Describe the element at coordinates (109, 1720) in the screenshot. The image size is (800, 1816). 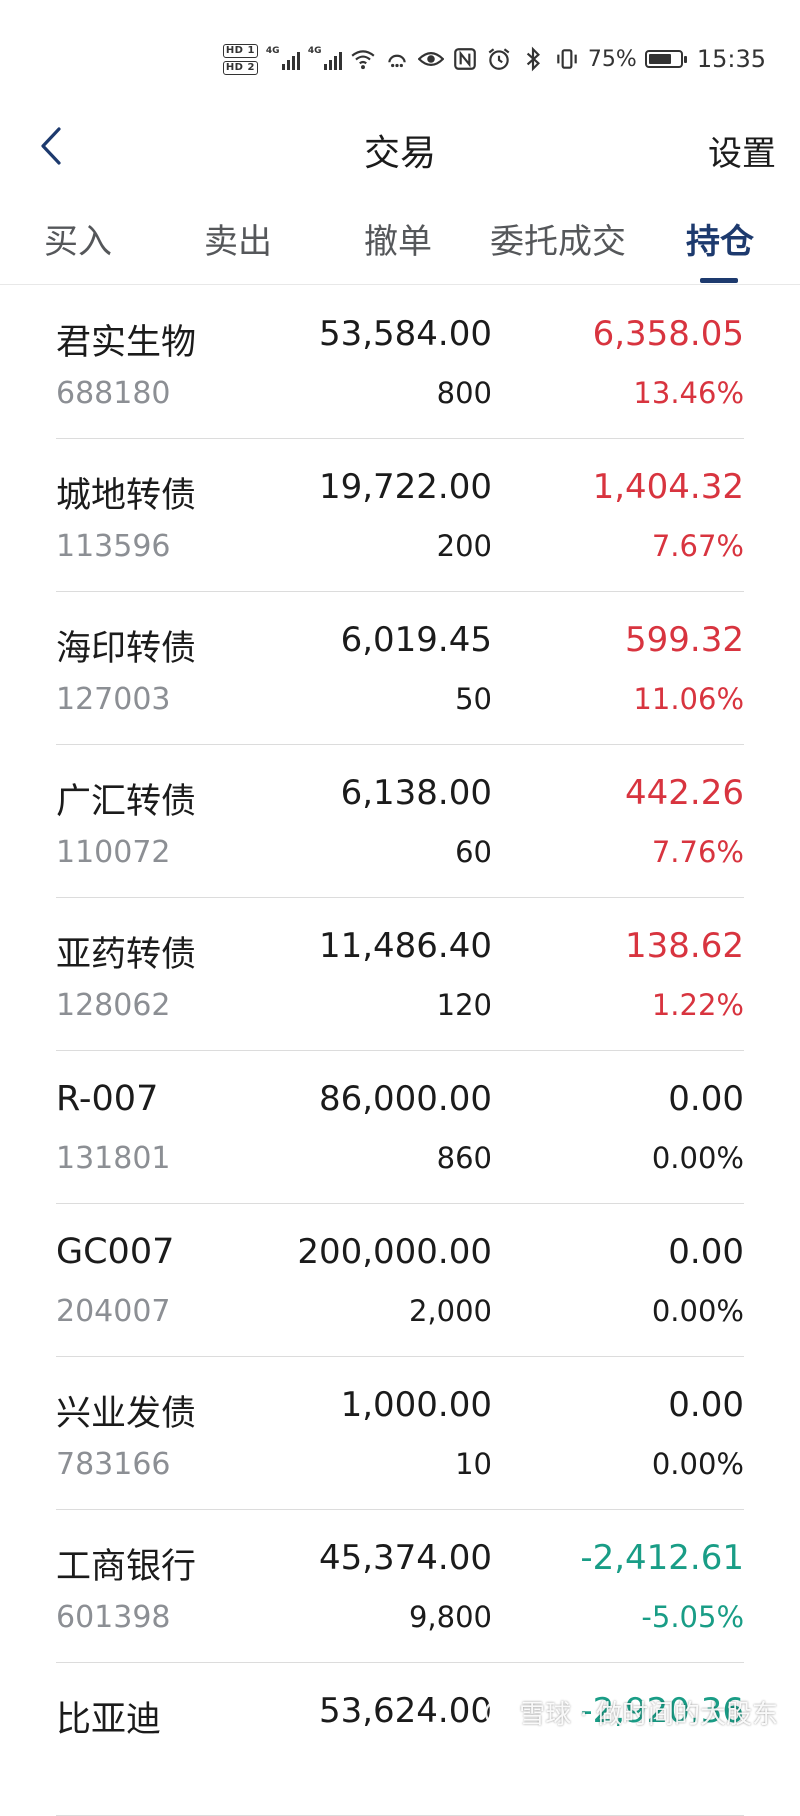
I see `holding-name: 比亚迪` at that location.